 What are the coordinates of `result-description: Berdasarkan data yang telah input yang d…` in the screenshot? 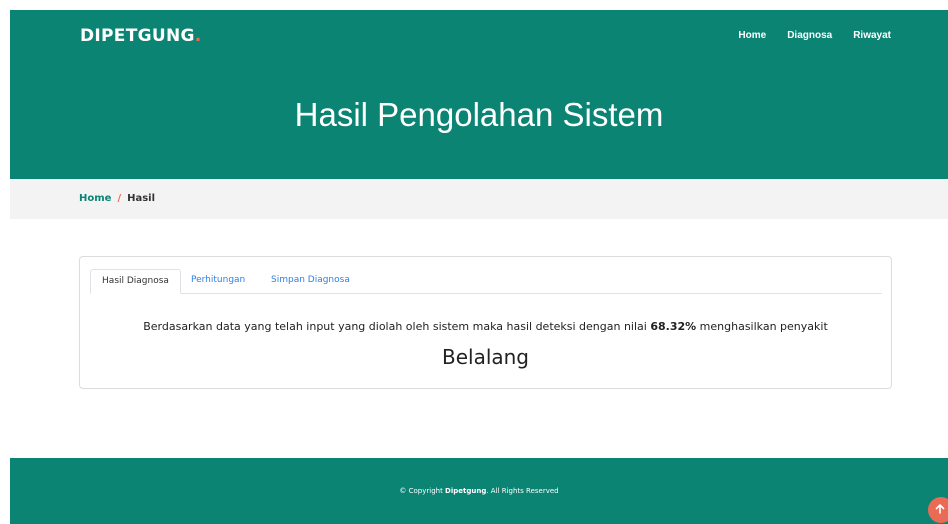 It's located at (485, 326).